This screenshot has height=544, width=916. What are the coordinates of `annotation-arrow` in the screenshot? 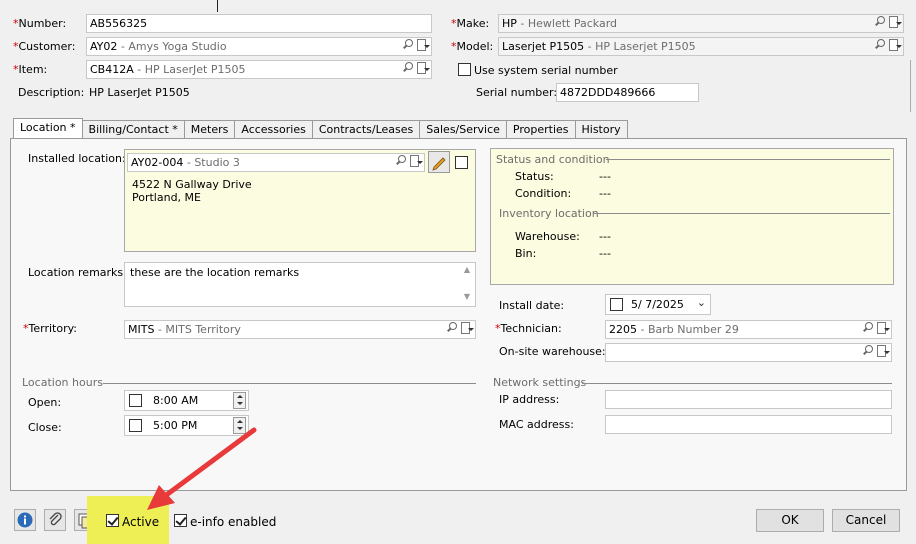 It's located at (202, 468).